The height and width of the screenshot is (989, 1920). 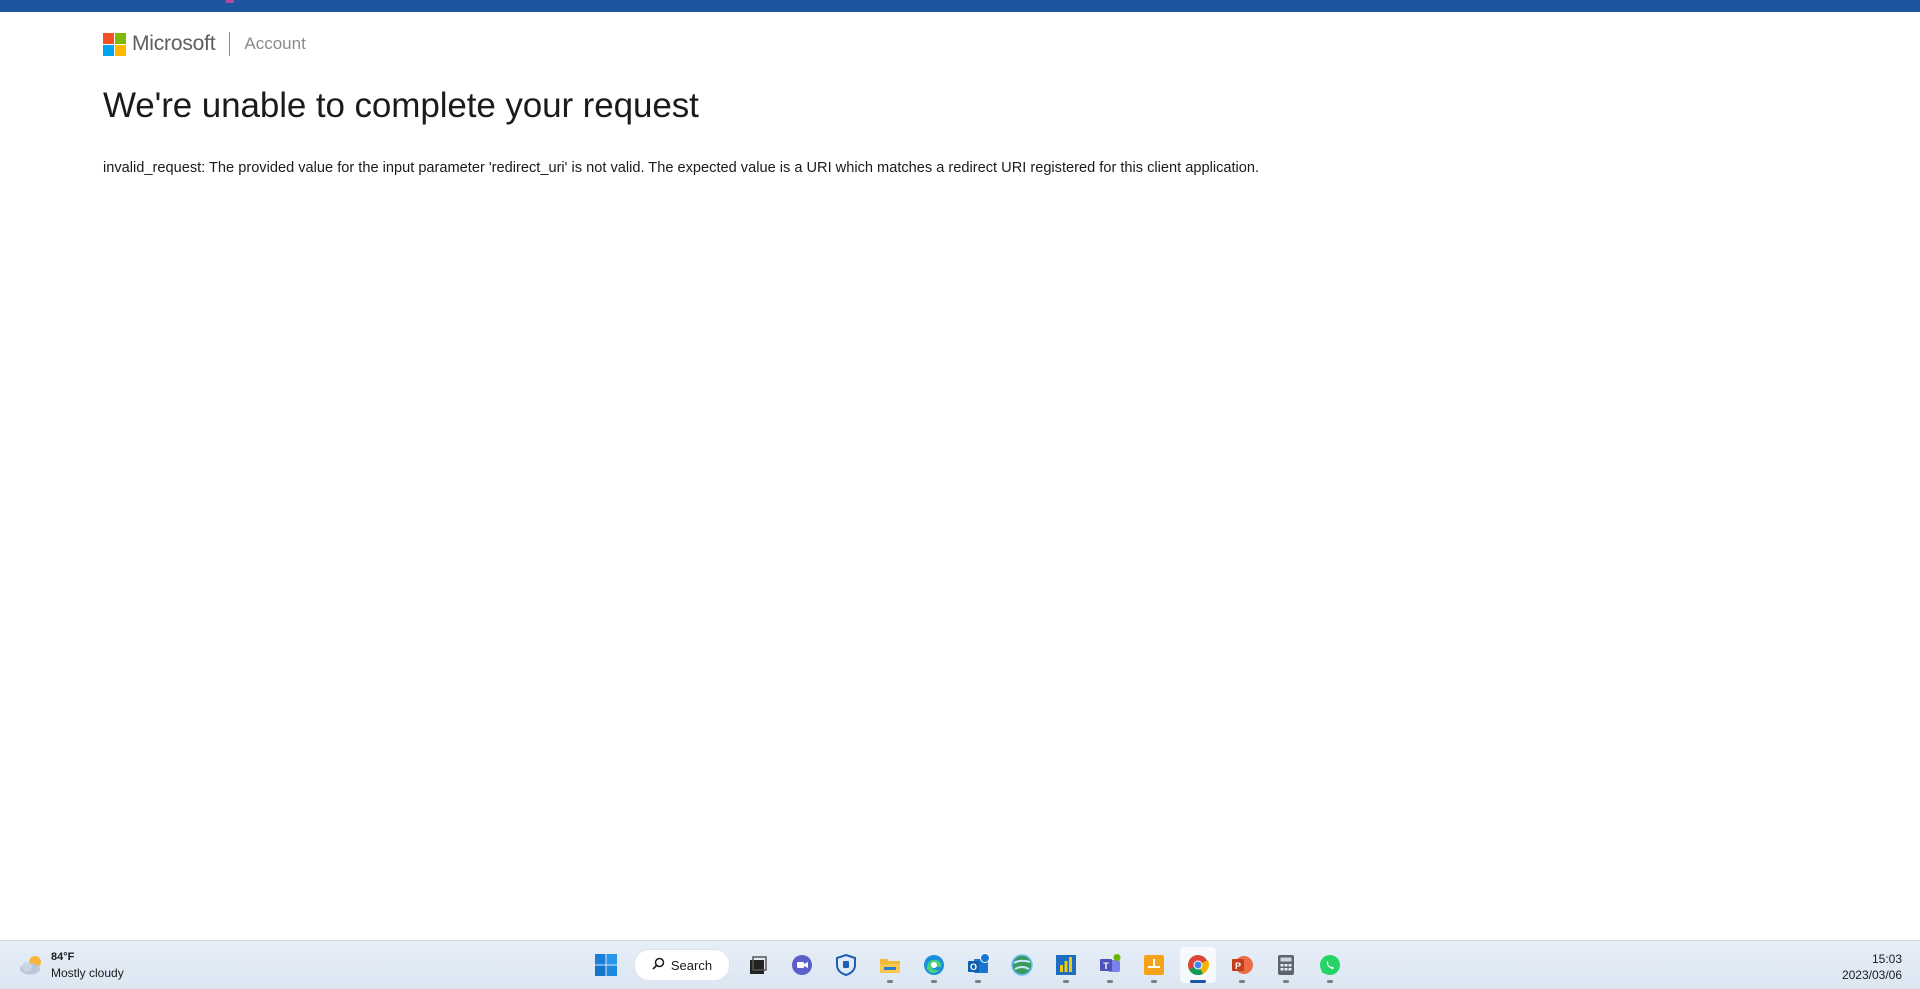 I want to click on page-header: Microsoft Account, so click(x=204, y=44).